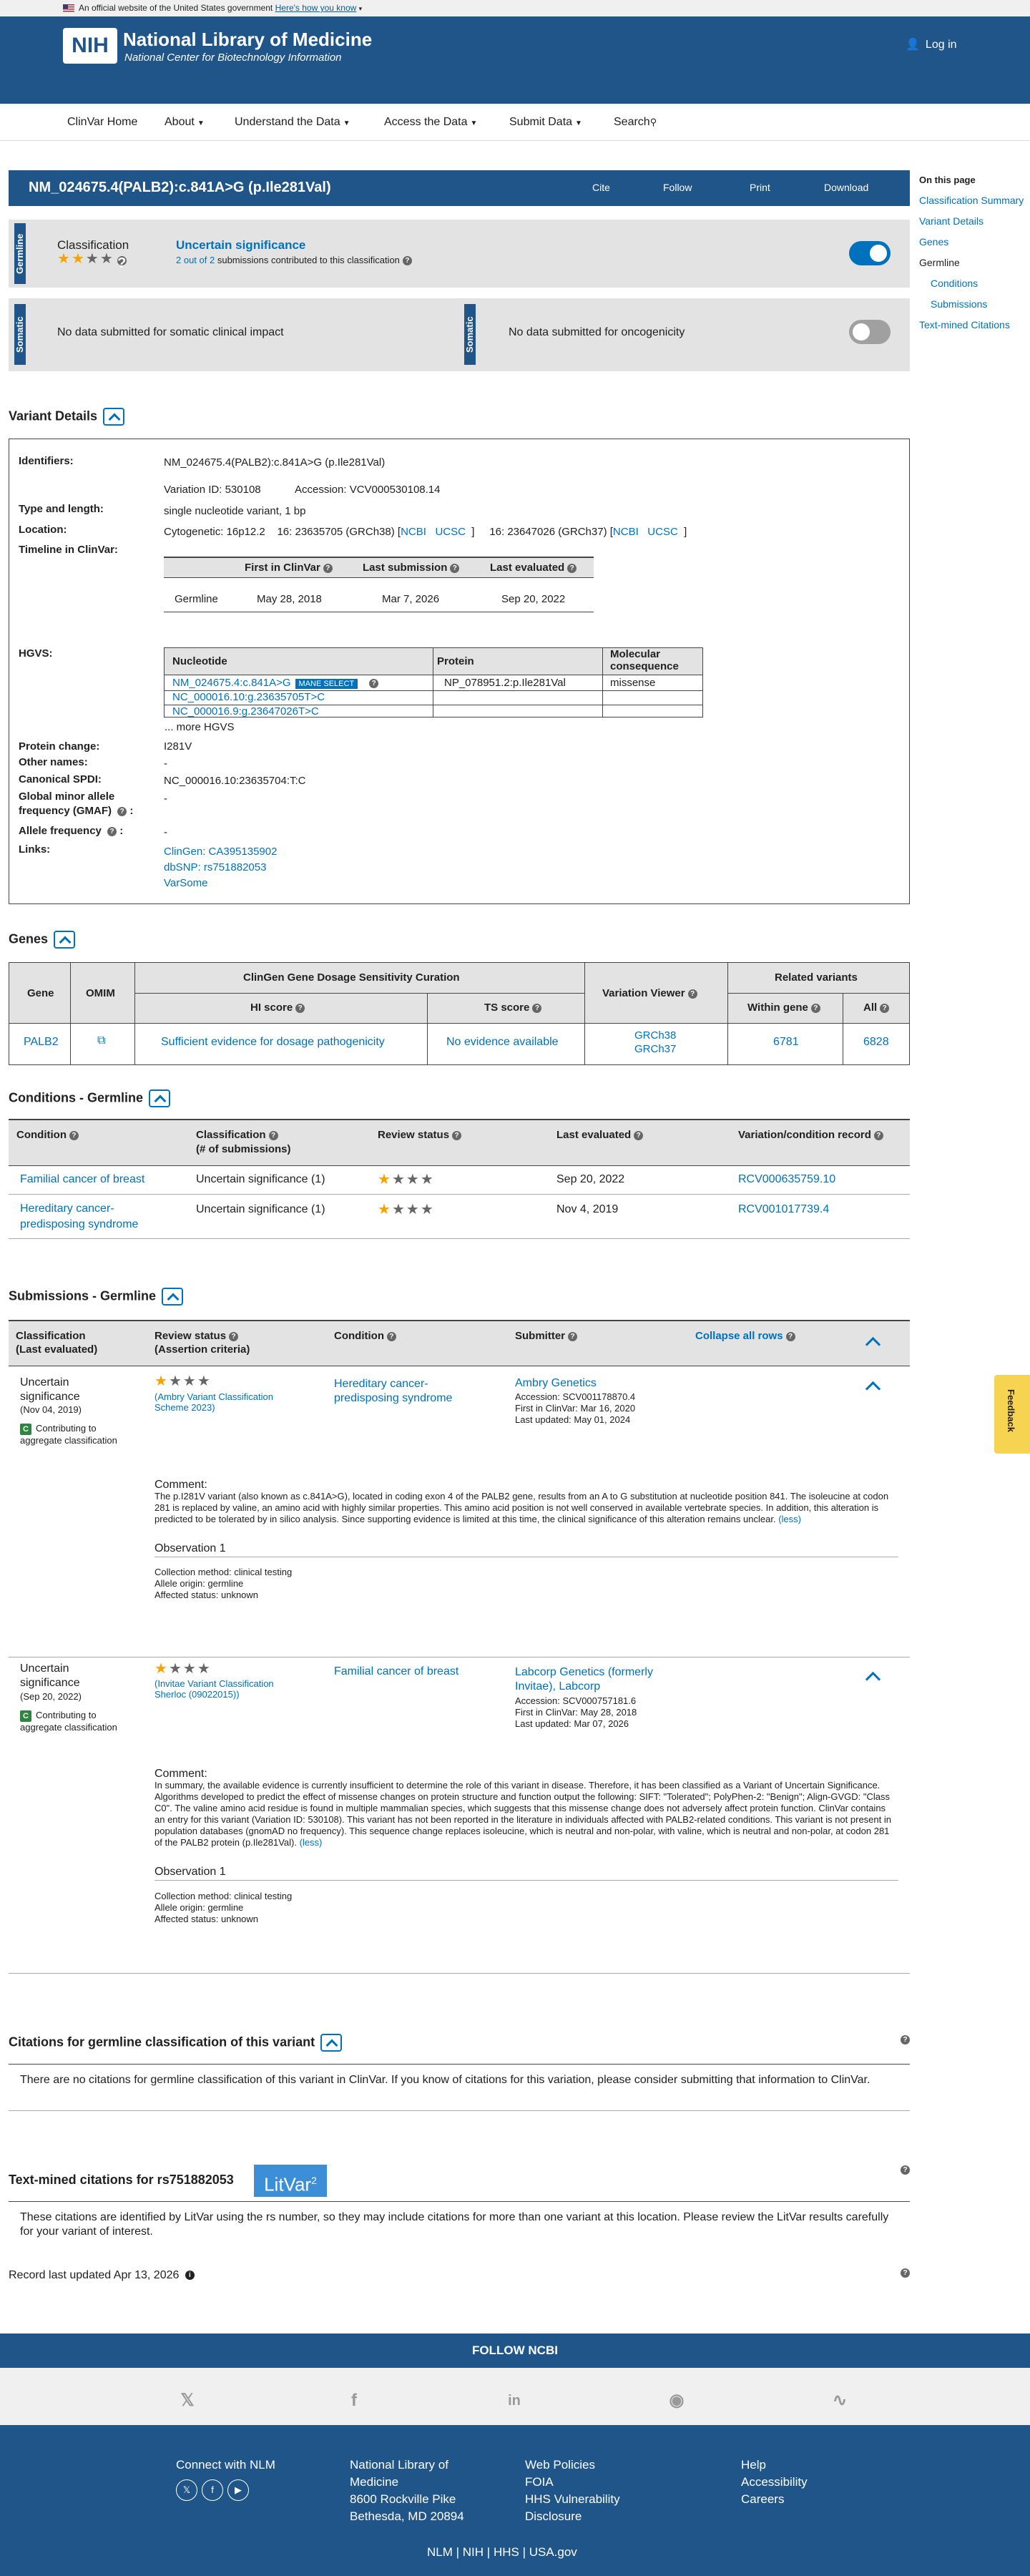  What do you see at coordinates (407, 2483) in the screenshot?
I see `address-line: Medicine` at bounding box center [407, 2483].